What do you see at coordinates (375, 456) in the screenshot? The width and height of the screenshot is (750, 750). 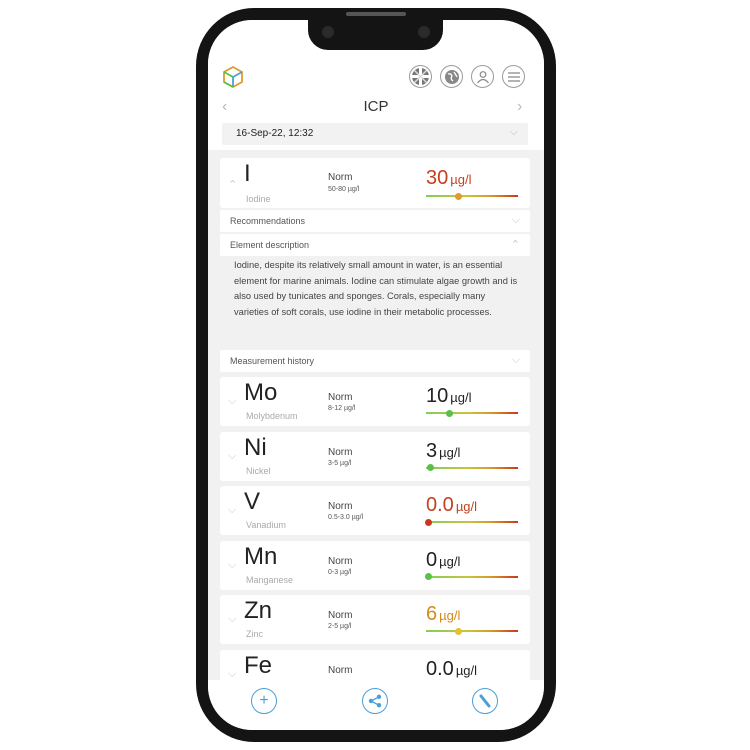 I see `element-card-ni: ⌵ Ni Nickel Norm 3-5 µg/l 3 µg/l` at bounding box center [375, 456].